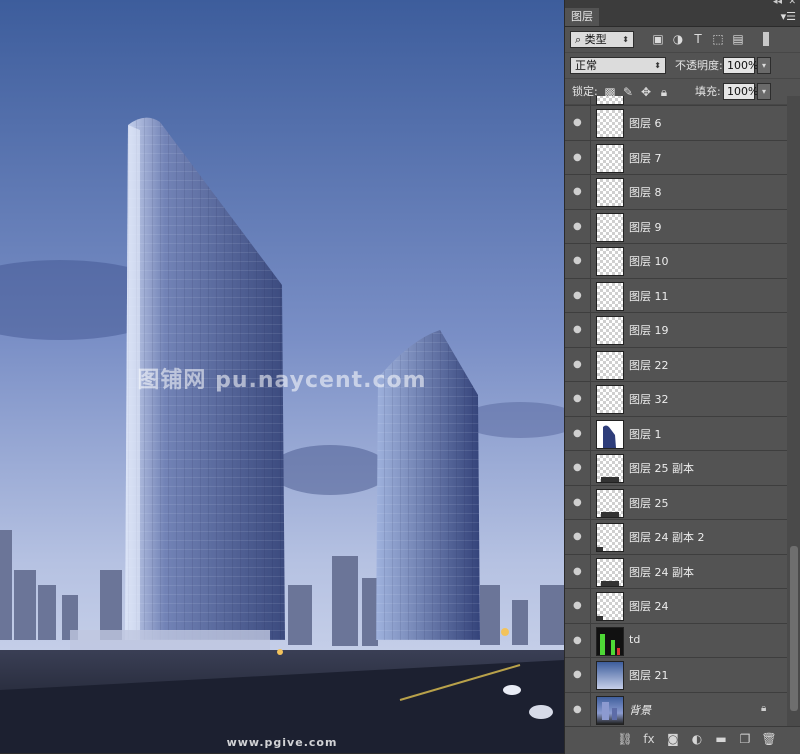  I want to click on opacity-field: 100%, so click(740, 65).